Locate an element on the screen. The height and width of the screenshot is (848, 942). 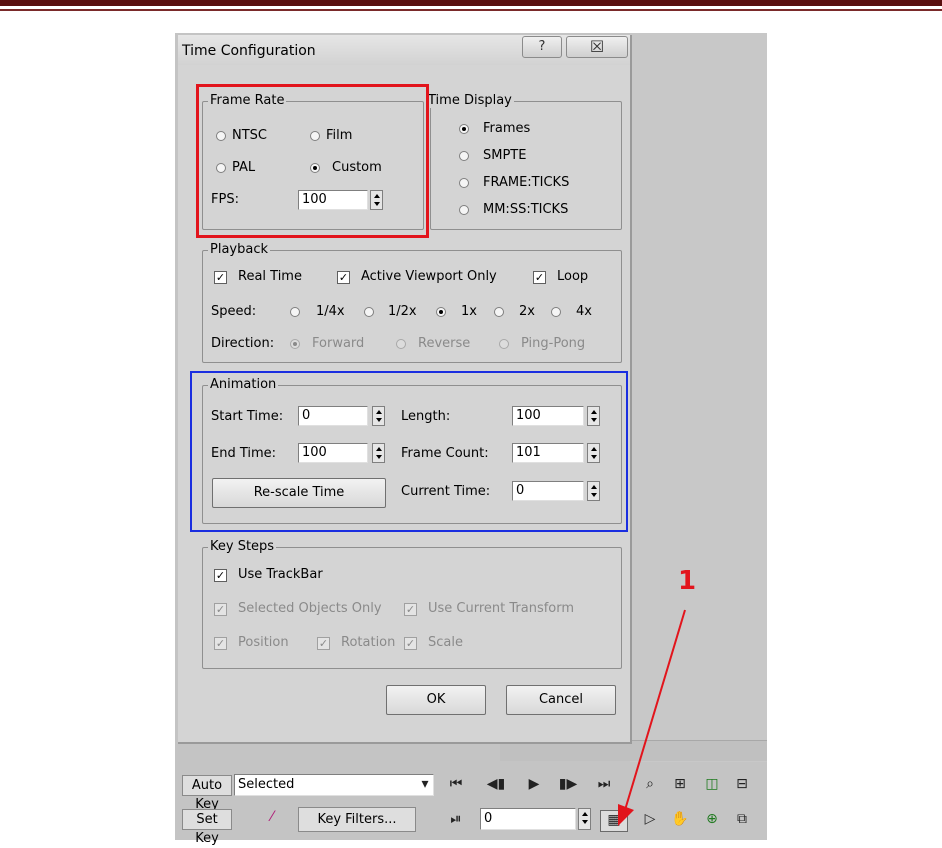
help-icon: ? is located at coordinates (542, 47).